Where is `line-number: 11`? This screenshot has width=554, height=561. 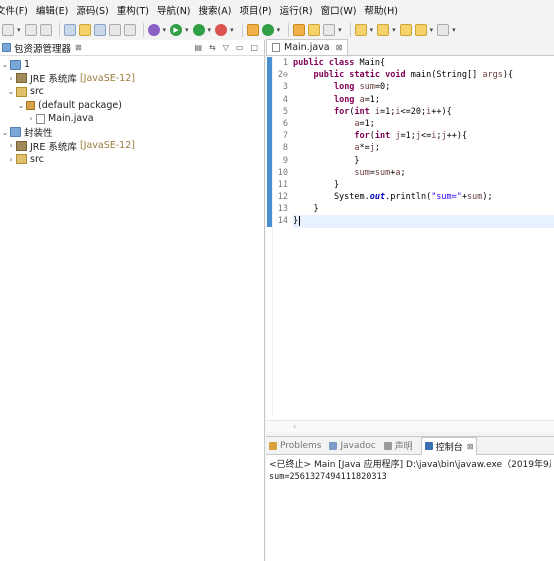 line-number: 11 is located at coordinates (282, 184).